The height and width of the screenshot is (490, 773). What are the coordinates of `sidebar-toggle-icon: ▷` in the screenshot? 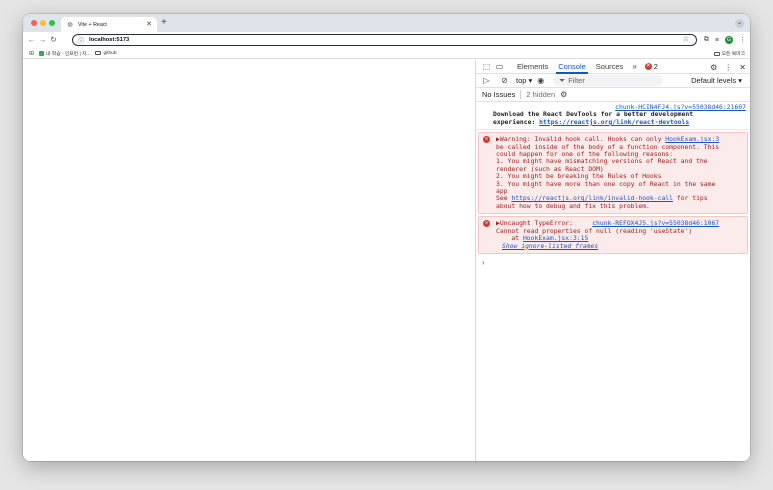 It's located at (486, 80).